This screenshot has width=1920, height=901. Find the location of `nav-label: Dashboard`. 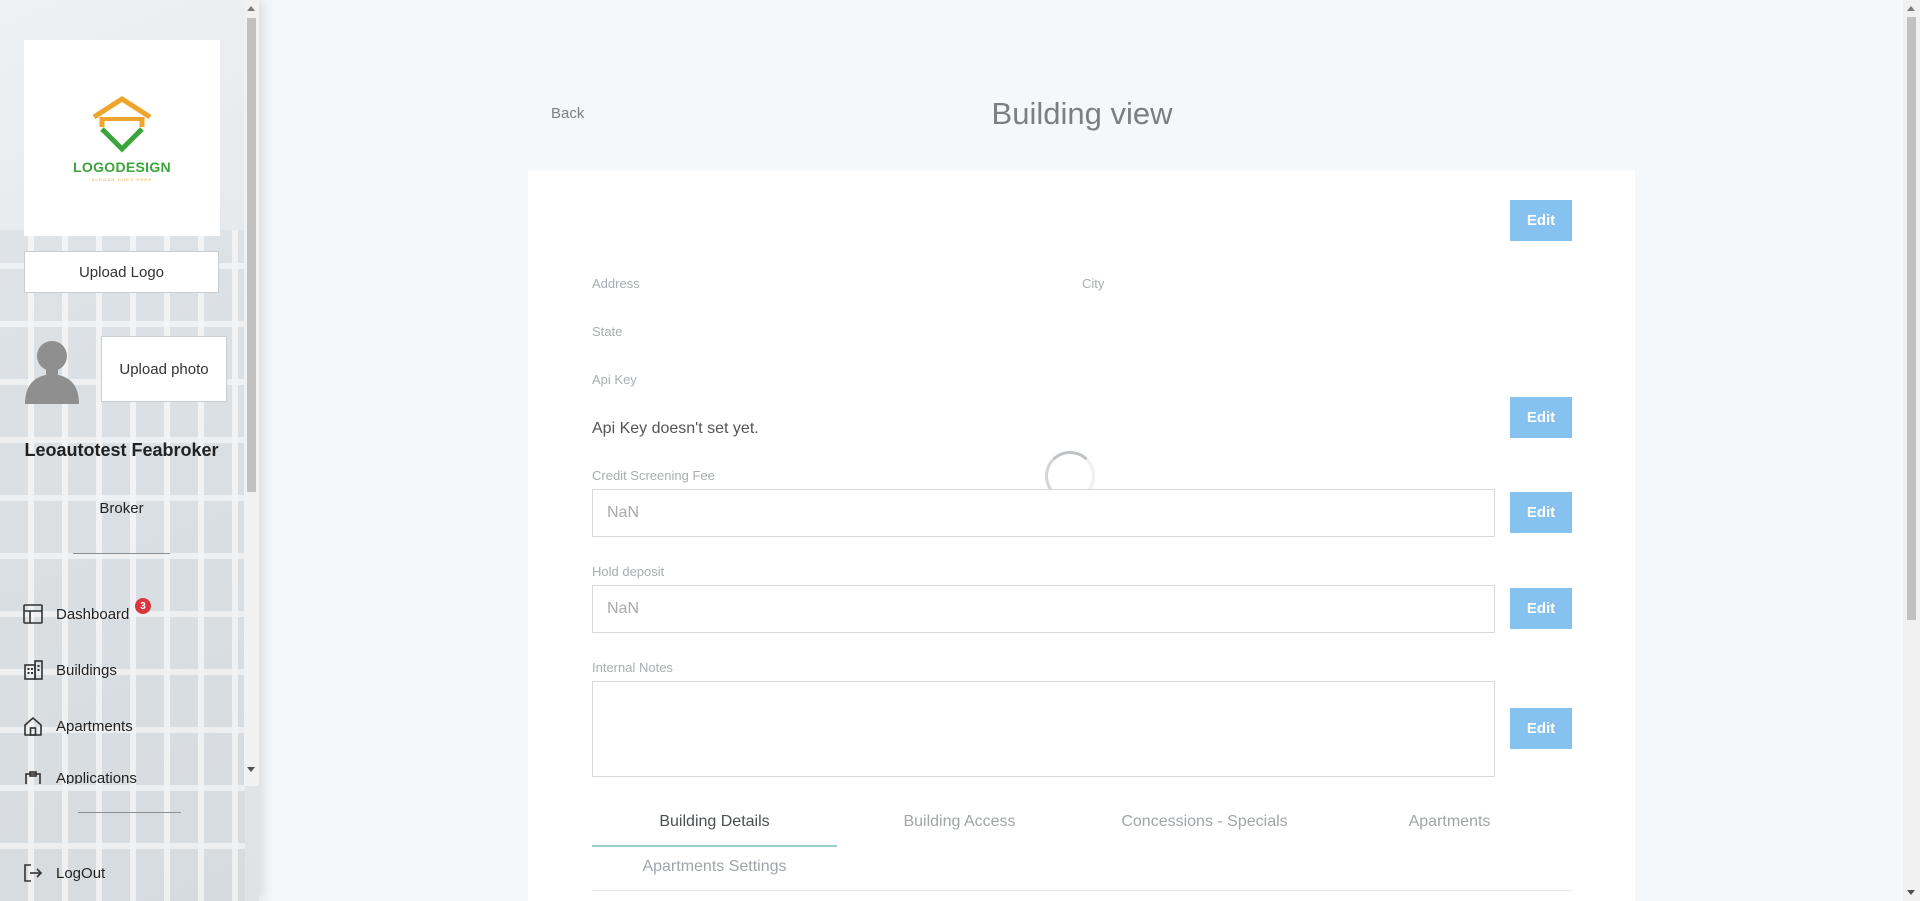

nav-label: Dashboard is located at coordinates (93, 614).